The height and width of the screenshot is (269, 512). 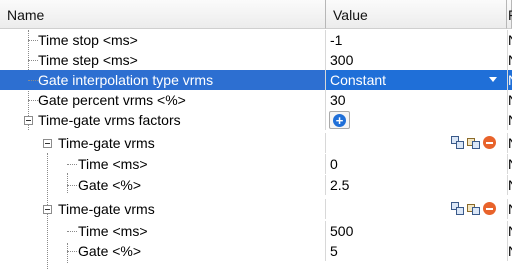 What do you see at coordinates (163, 14) in the screenshot?
I see `column-header-name: Name` at bounding box center [163, 14].